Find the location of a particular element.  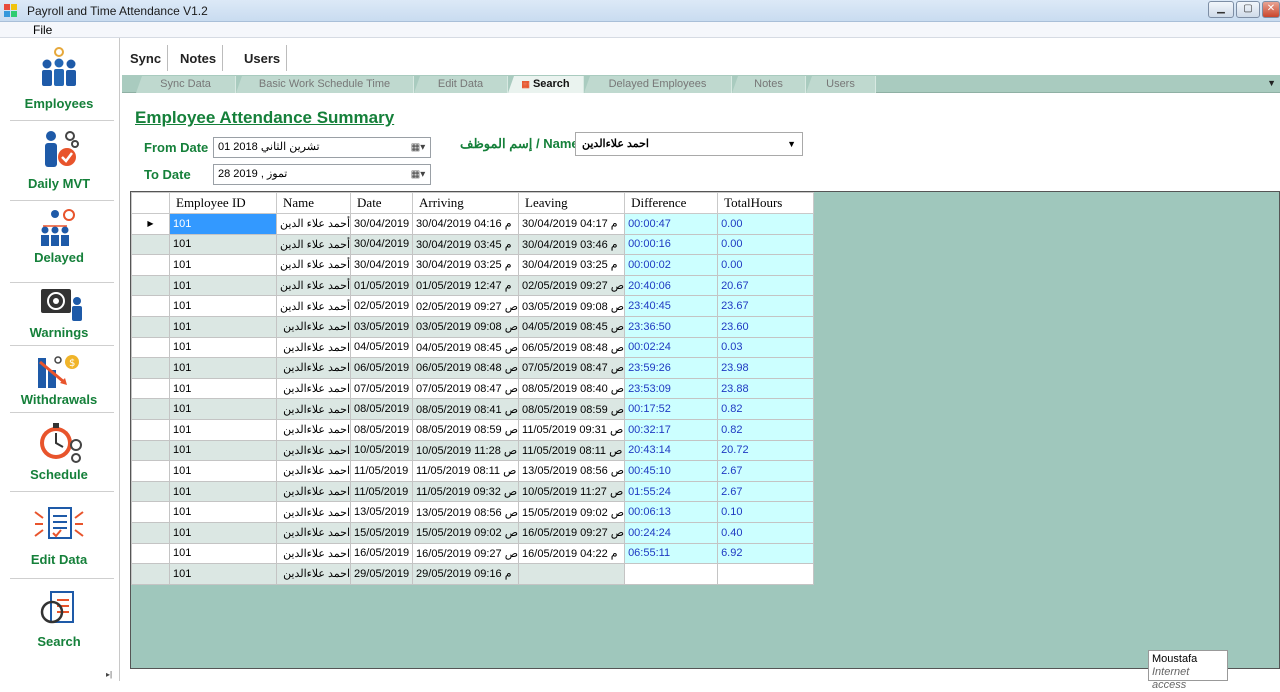

difference-cell: 20:43:14 is located at coordinates (671, 450).